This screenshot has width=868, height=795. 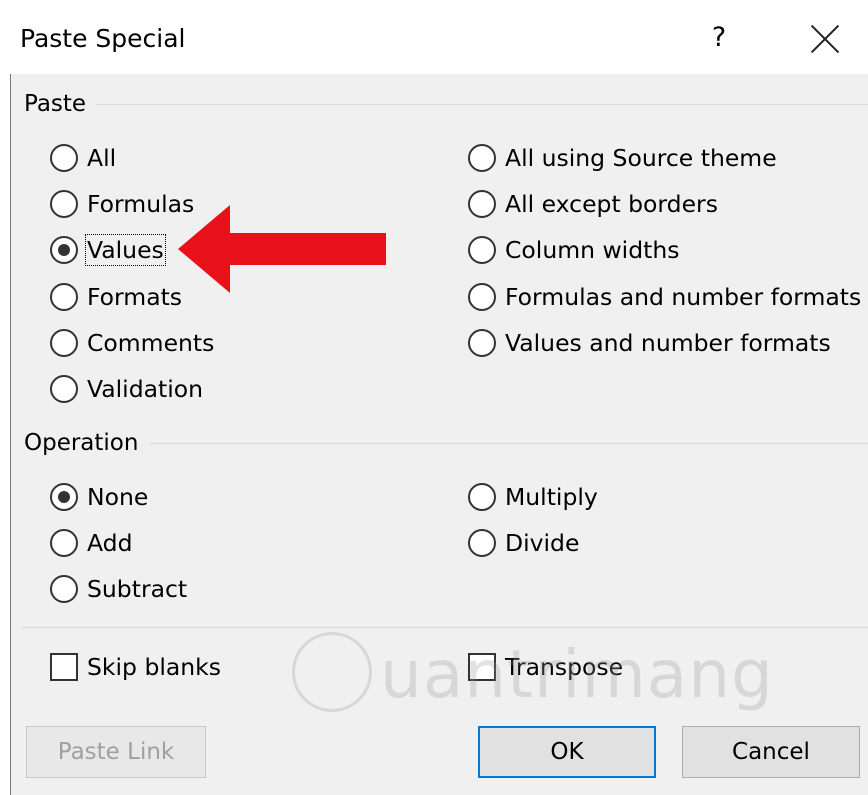 What do you see at coordinates (122, 204) in the screenshot?
I see `paste-option-formulas: Formulas` at bounding box center [122, 204].